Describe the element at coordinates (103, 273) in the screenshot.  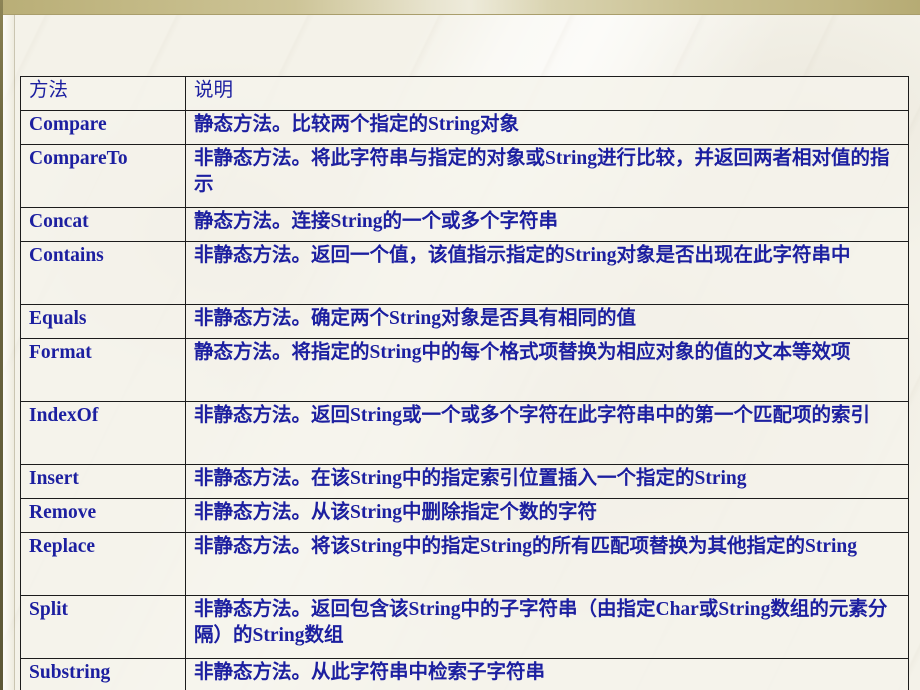
I see `method-name-cell: Contains` at that location.